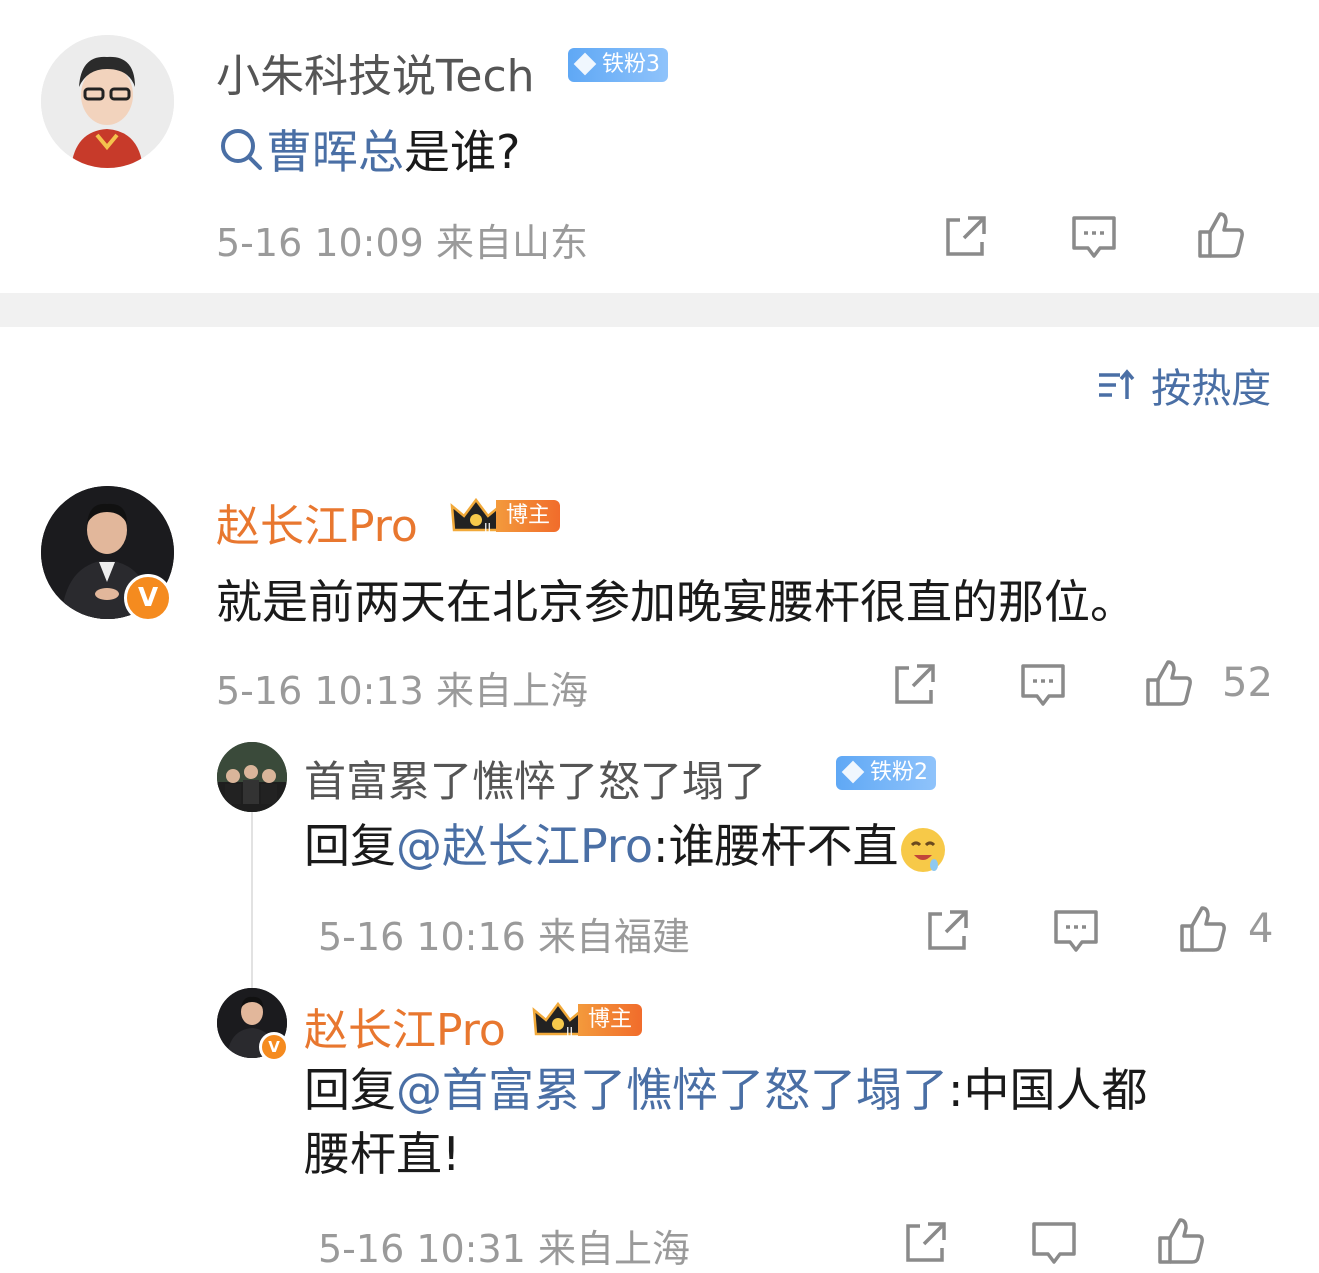 This screenshot has width=1319, height=1273. I want to click on fan-badge: 铁粉3, so click(618, 65).